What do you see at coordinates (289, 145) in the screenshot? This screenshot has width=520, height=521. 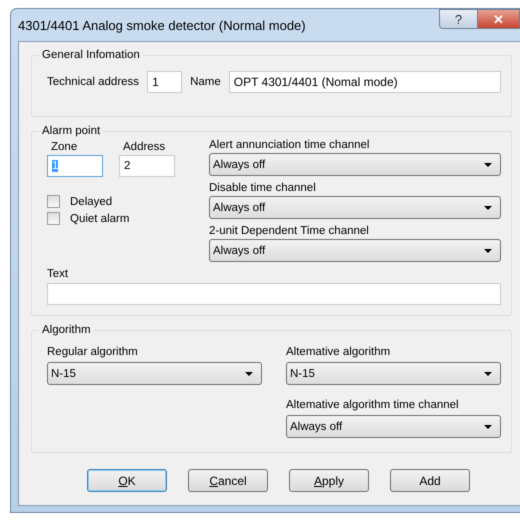 I see `dropdown-label: Alert annunciation time channel` at bounding box center [289, 145].